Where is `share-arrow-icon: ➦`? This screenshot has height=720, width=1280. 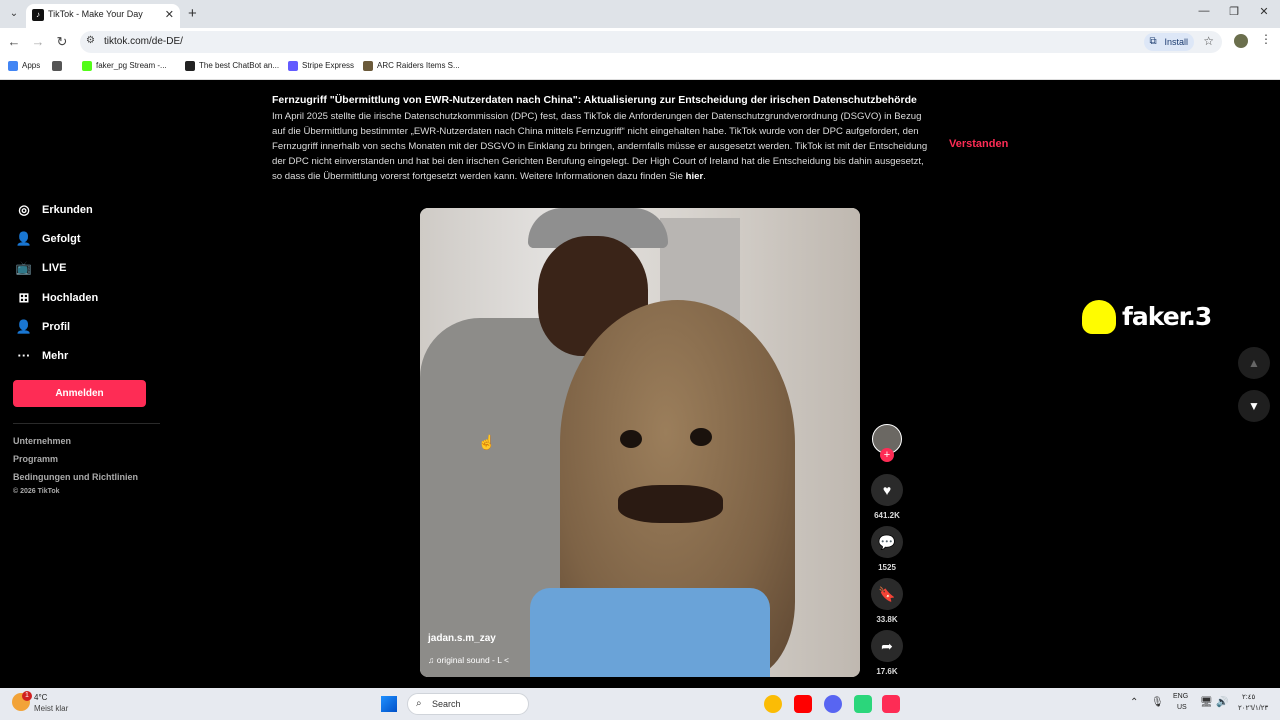 share-arrow-icon: ➦ is located at coordinates (887, 646).